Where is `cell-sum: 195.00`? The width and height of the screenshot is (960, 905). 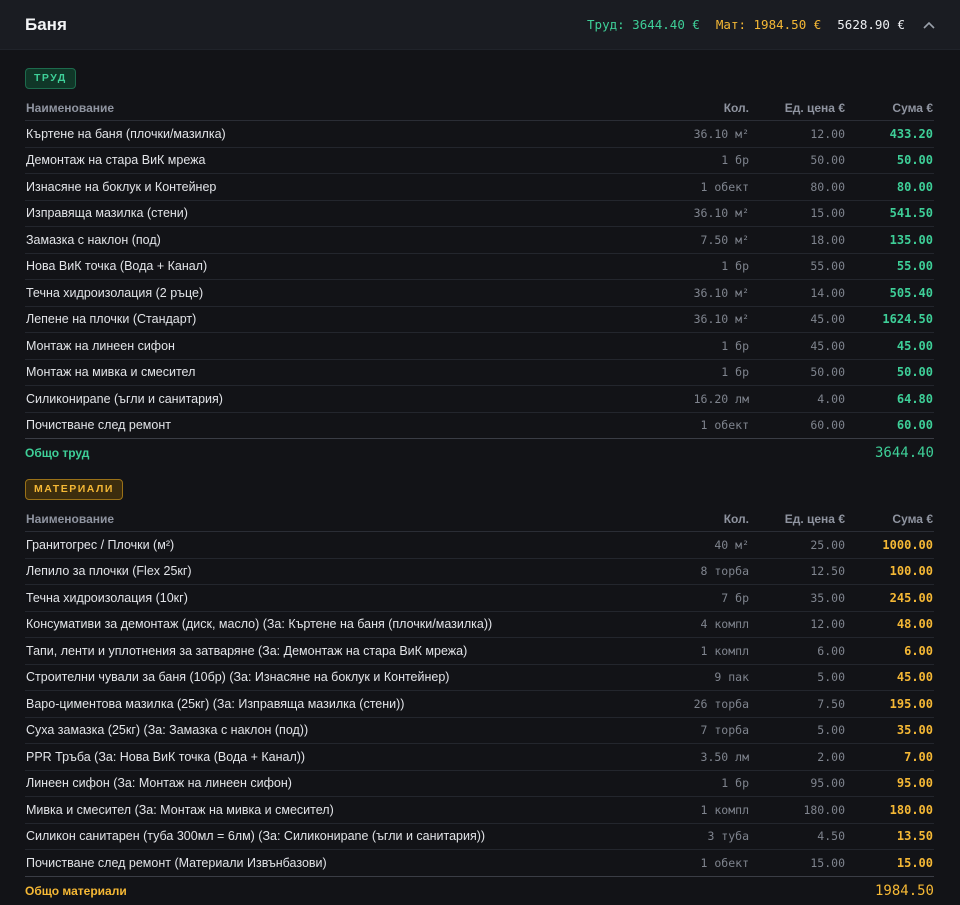 cell-sum: 195.00 is located at coordinates (890, 704).